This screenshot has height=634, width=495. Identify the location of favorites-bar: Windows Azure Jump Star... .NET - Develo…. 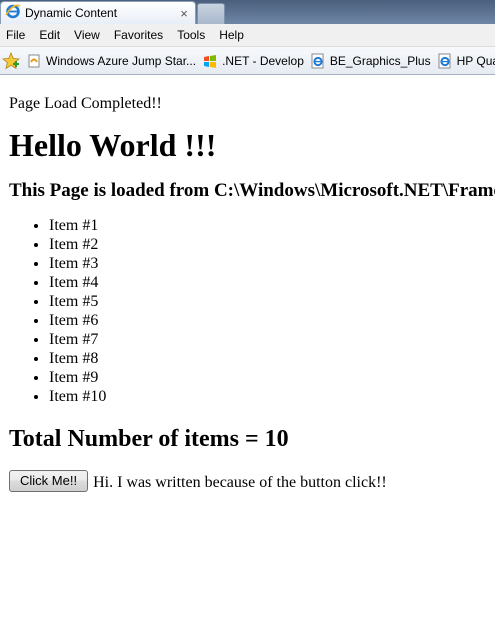
(247, 61).